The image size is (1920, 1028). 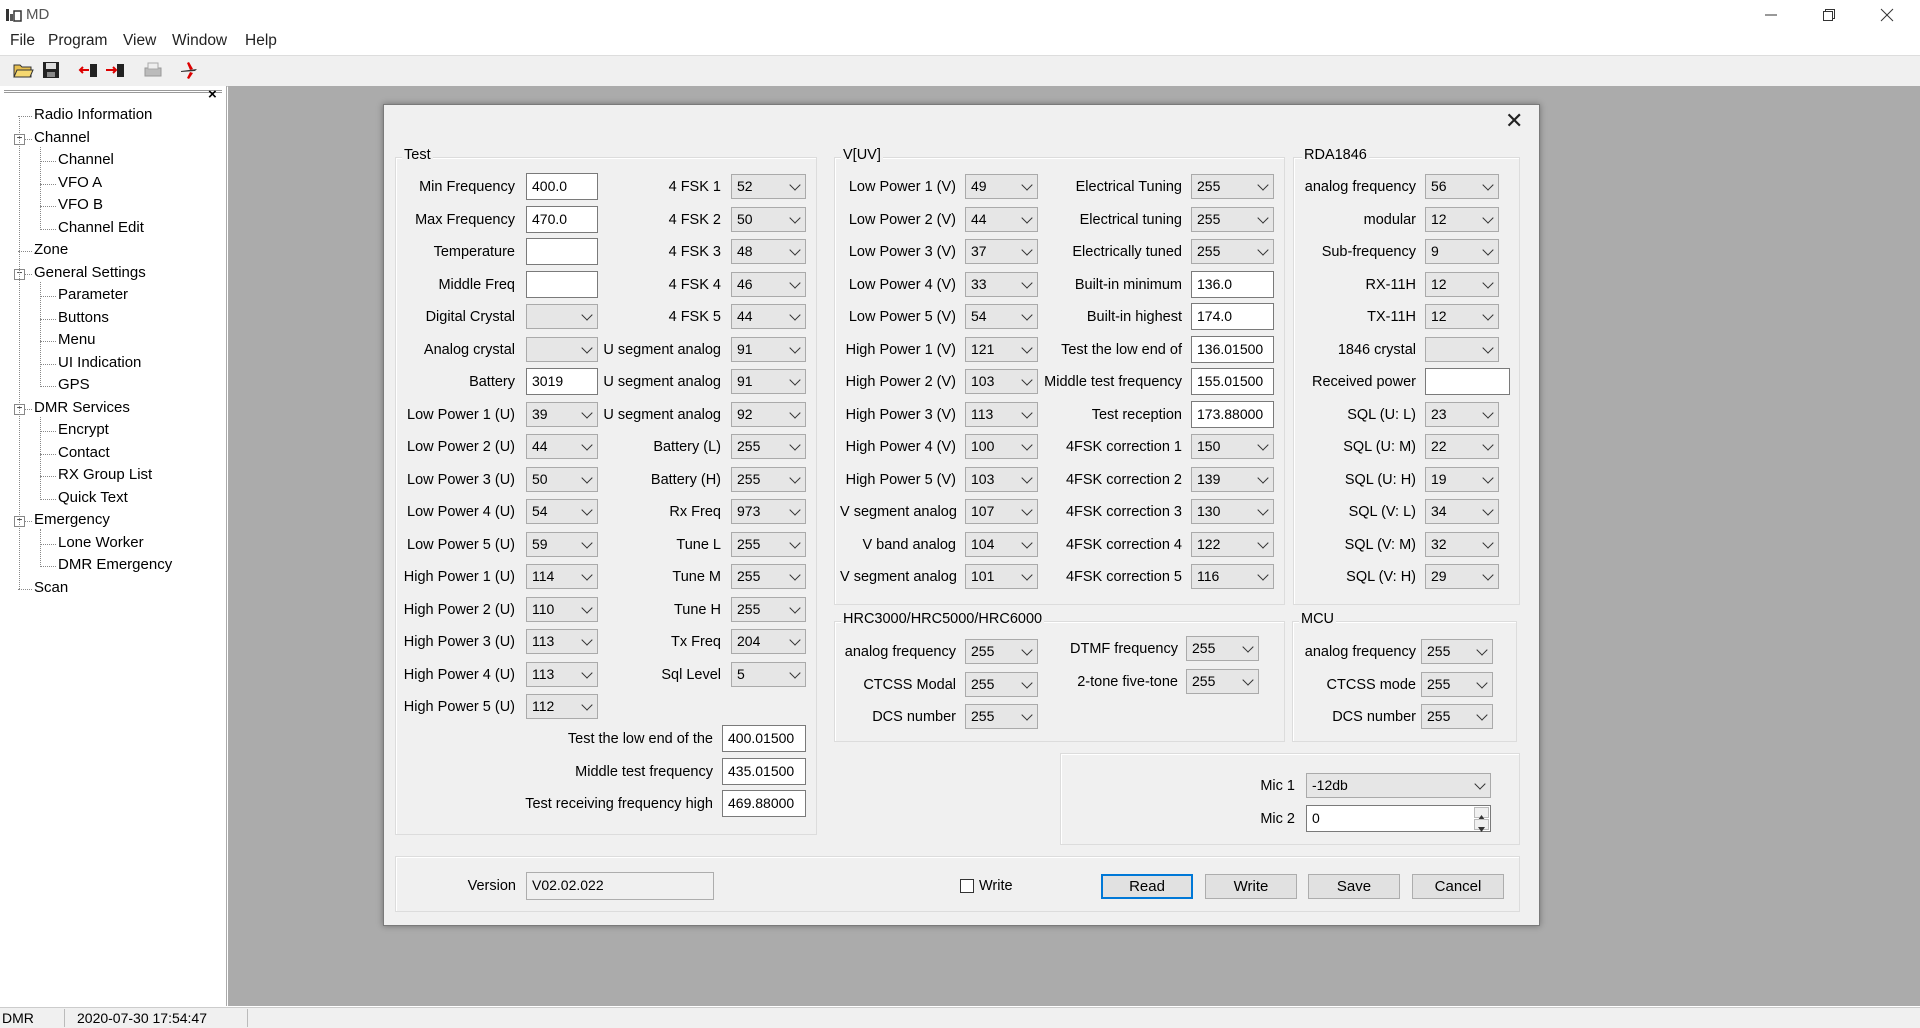 What do you see at coordinates (1771, 15) in the screenshot?
I see `minimize-button` at bounding box center [1771, 15].